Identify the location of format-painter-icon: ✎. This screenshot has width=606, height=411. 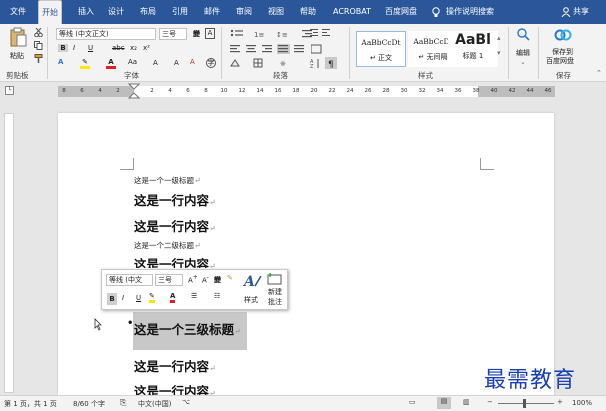
(230, 278).